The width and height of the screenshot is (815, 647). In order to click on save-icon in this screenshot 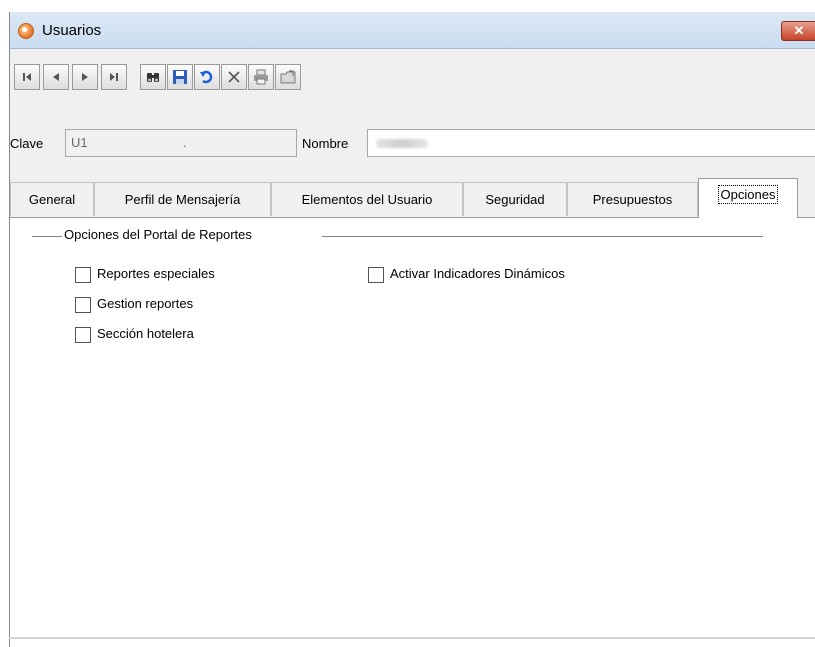, I will do `click(180, 77)`.